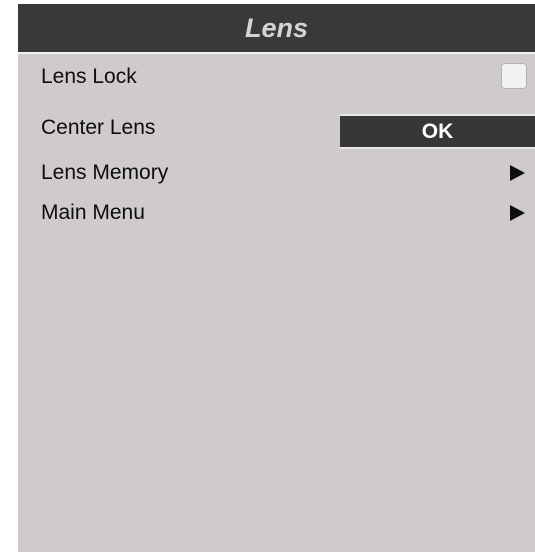 The image size is (535, 552). What do you see at coordinates (514, 76) in the screenshot?
I see `lens-lock-checkbox` at bounding box center [514, 76].